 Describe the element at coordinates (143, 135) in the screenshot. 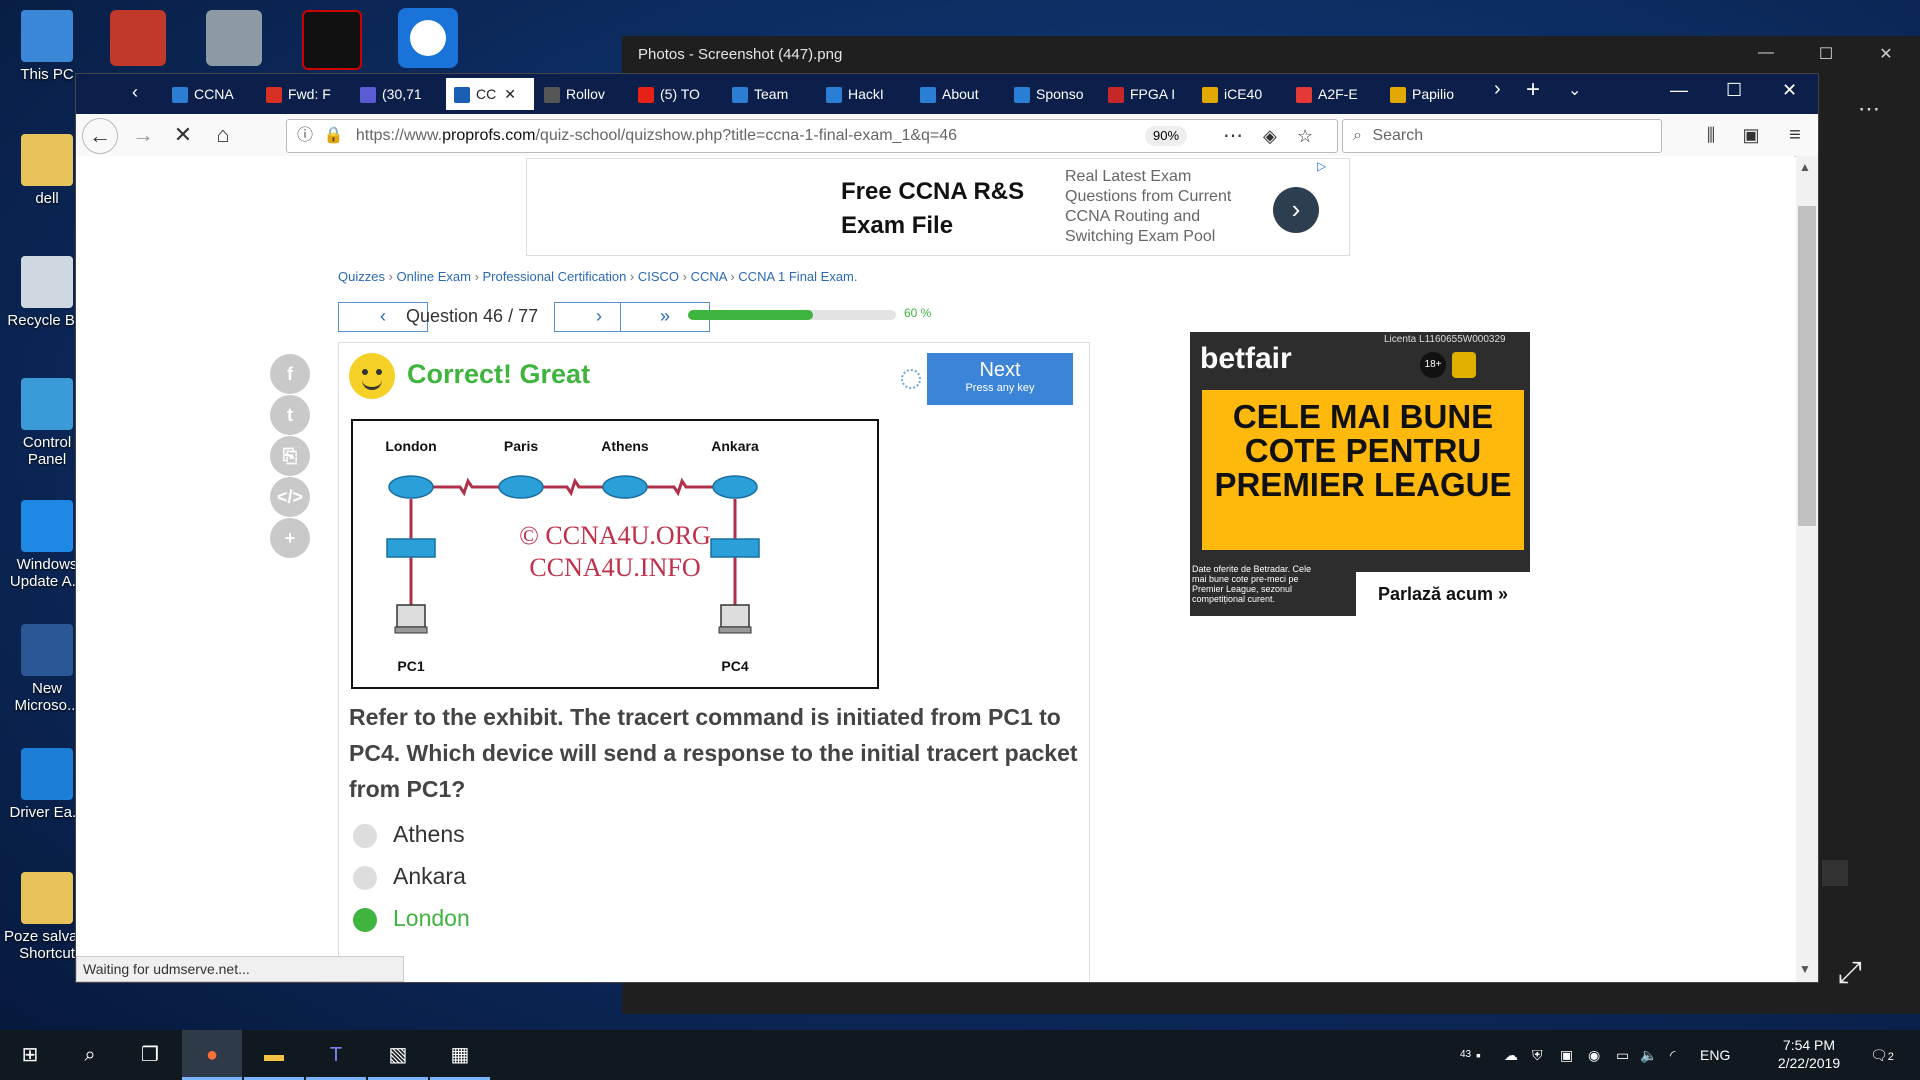

I see `forward-icon: →` at that location.